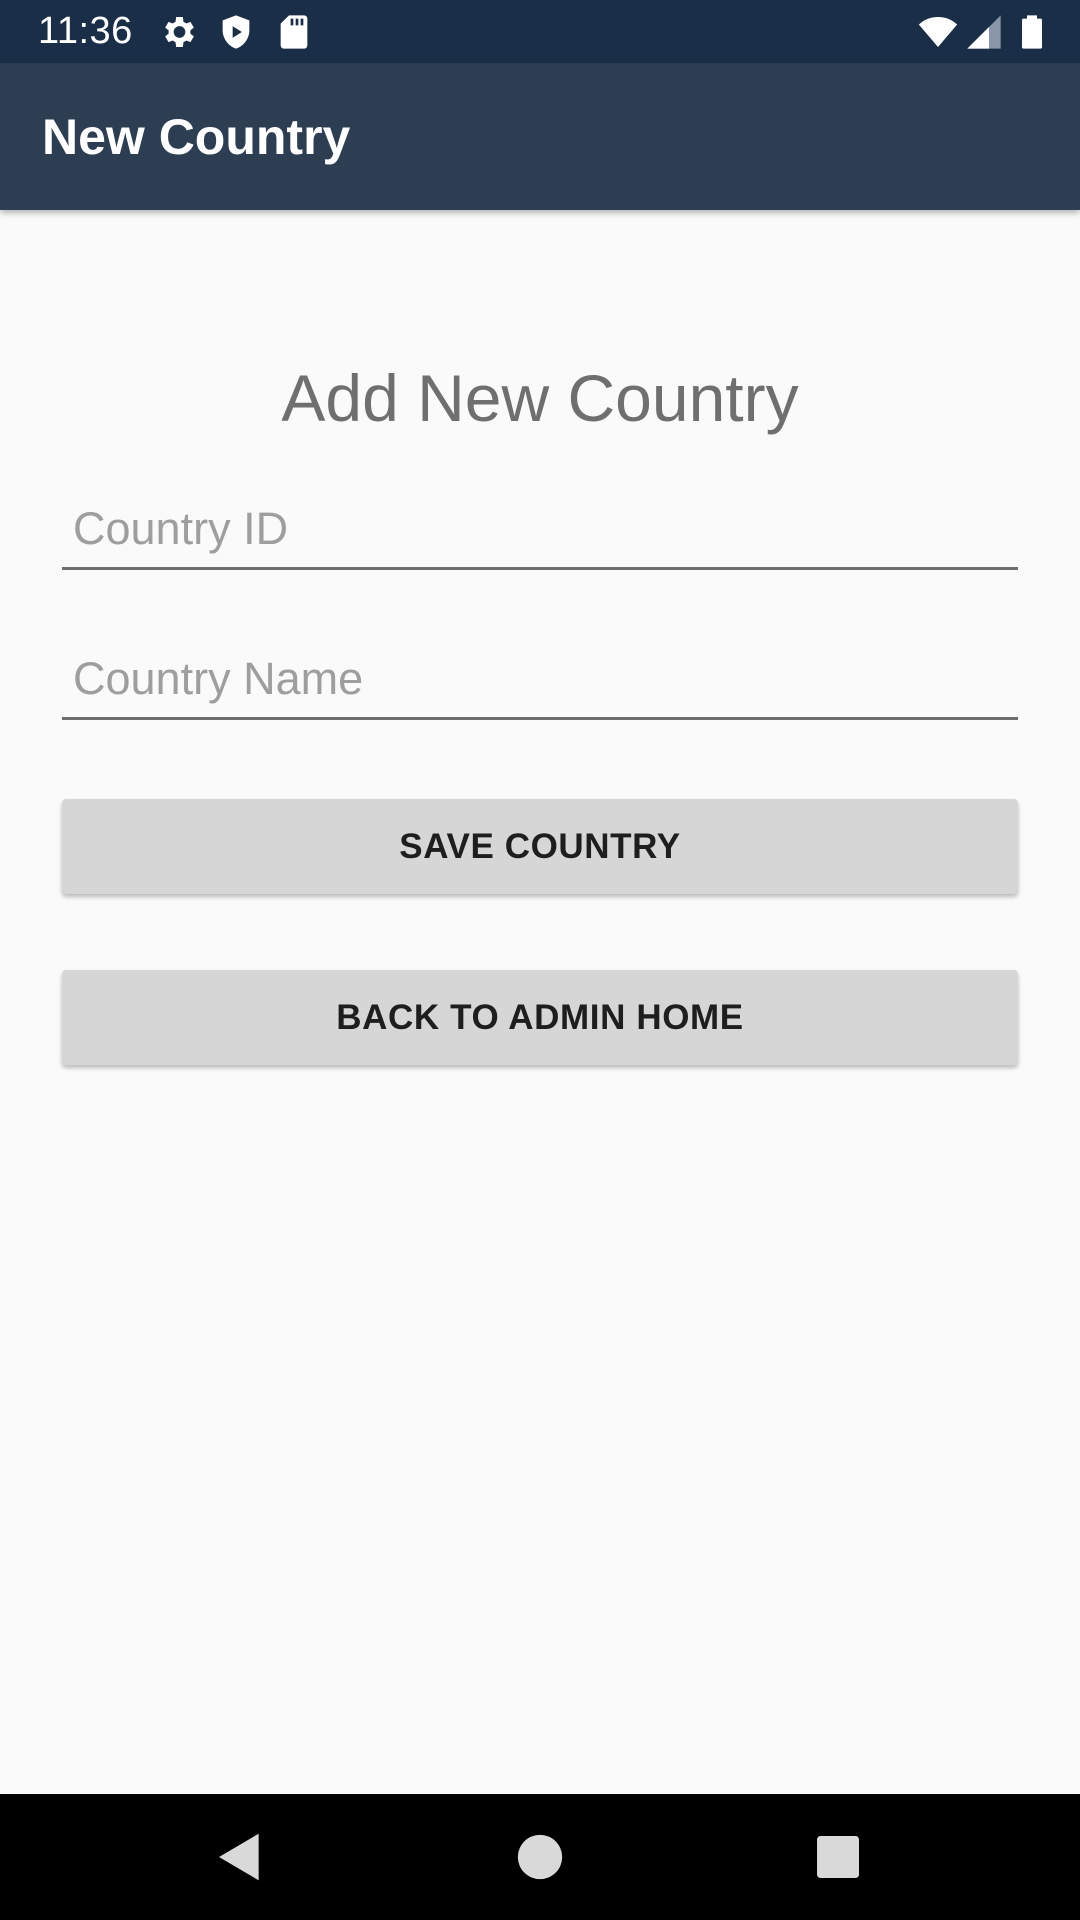 Image resolution: width=1080 pixels, height=1920 pixels. What do you see at coordinates (984, 32) in the screenshot?
I see `signal-icon` at bounding box center [984, 32].